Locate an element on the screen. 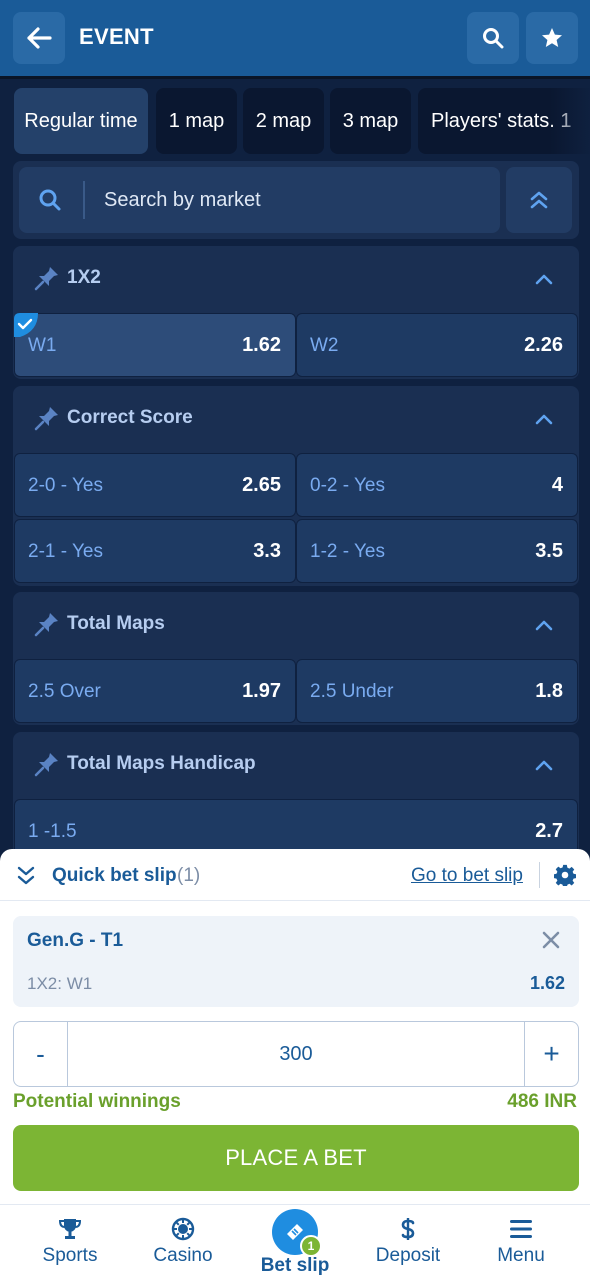  bet-slip-count: (1) is located at coordinates (189, 875).